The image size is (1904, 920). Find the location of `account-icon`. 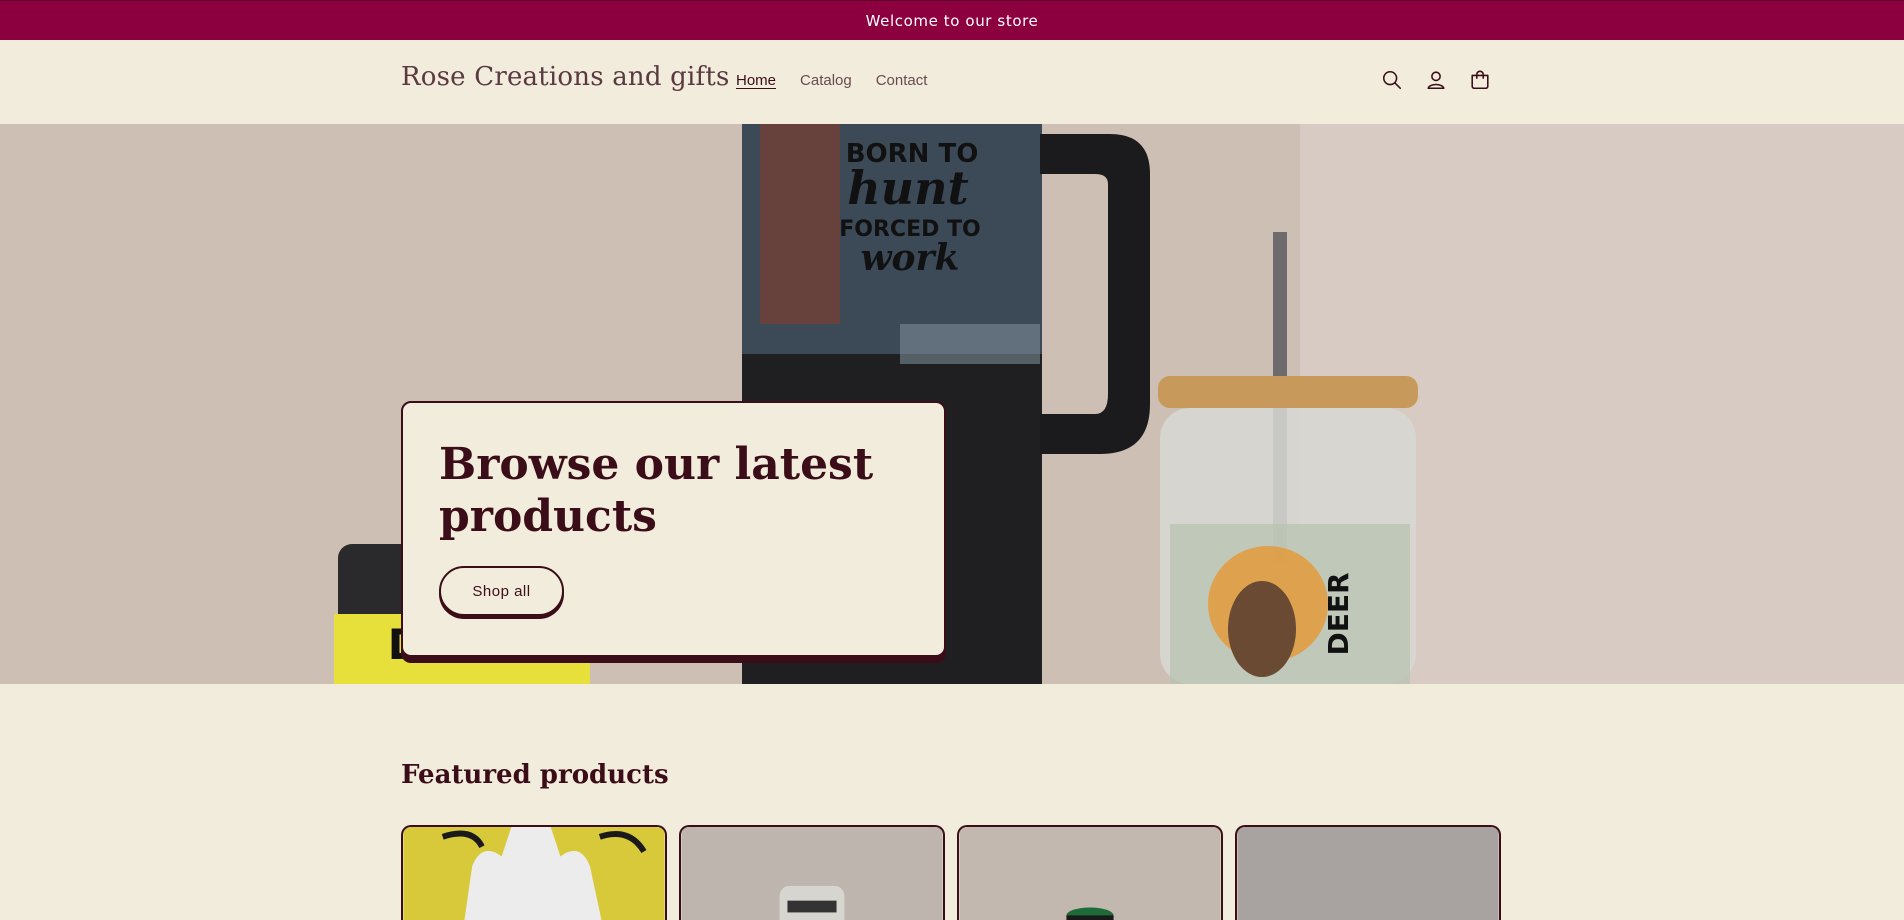

account-icon is located at coordinates (1436, 80).